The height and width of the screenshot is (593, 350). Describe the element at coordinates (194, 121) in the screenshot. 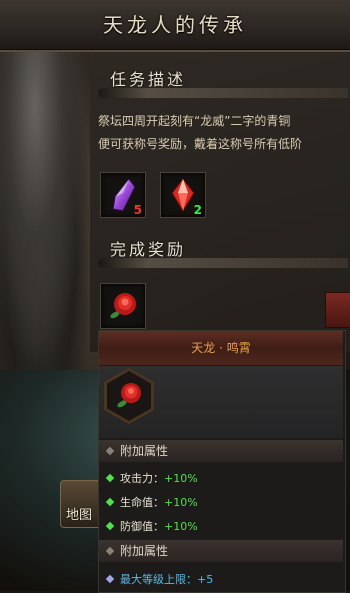

I see `task-description-line-1: 祭坛四周开起刻有“龙威”二字的青铜` at that location.